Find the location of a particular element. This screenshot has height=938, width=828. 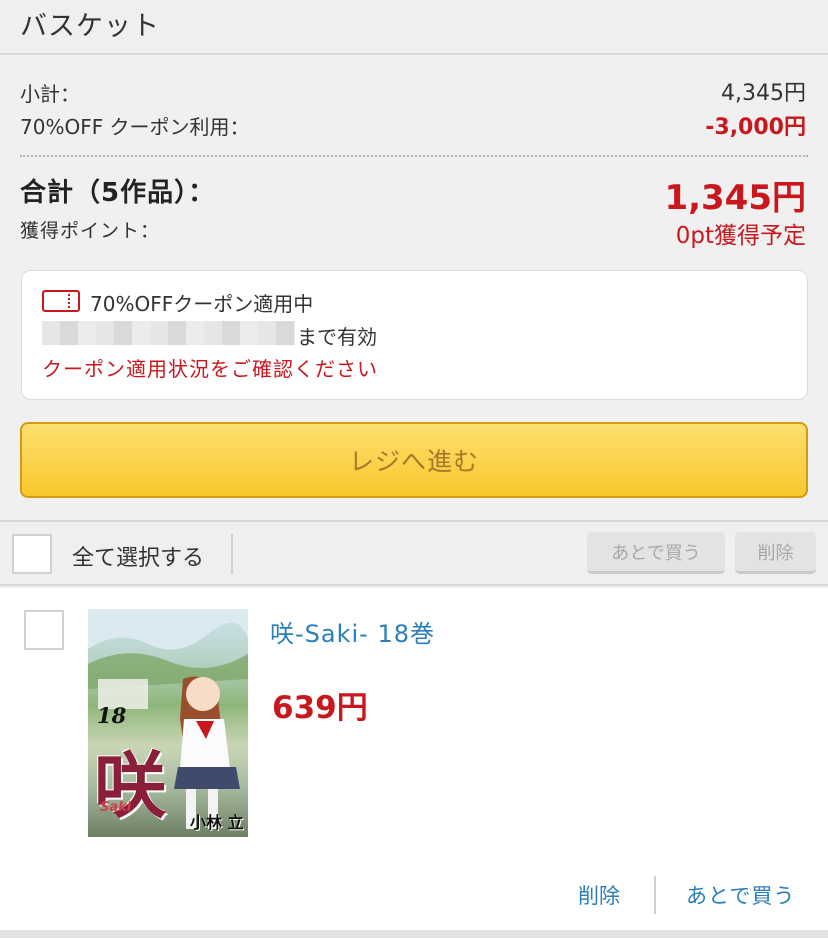

item-checkbox is located at coordinates (44, 630).